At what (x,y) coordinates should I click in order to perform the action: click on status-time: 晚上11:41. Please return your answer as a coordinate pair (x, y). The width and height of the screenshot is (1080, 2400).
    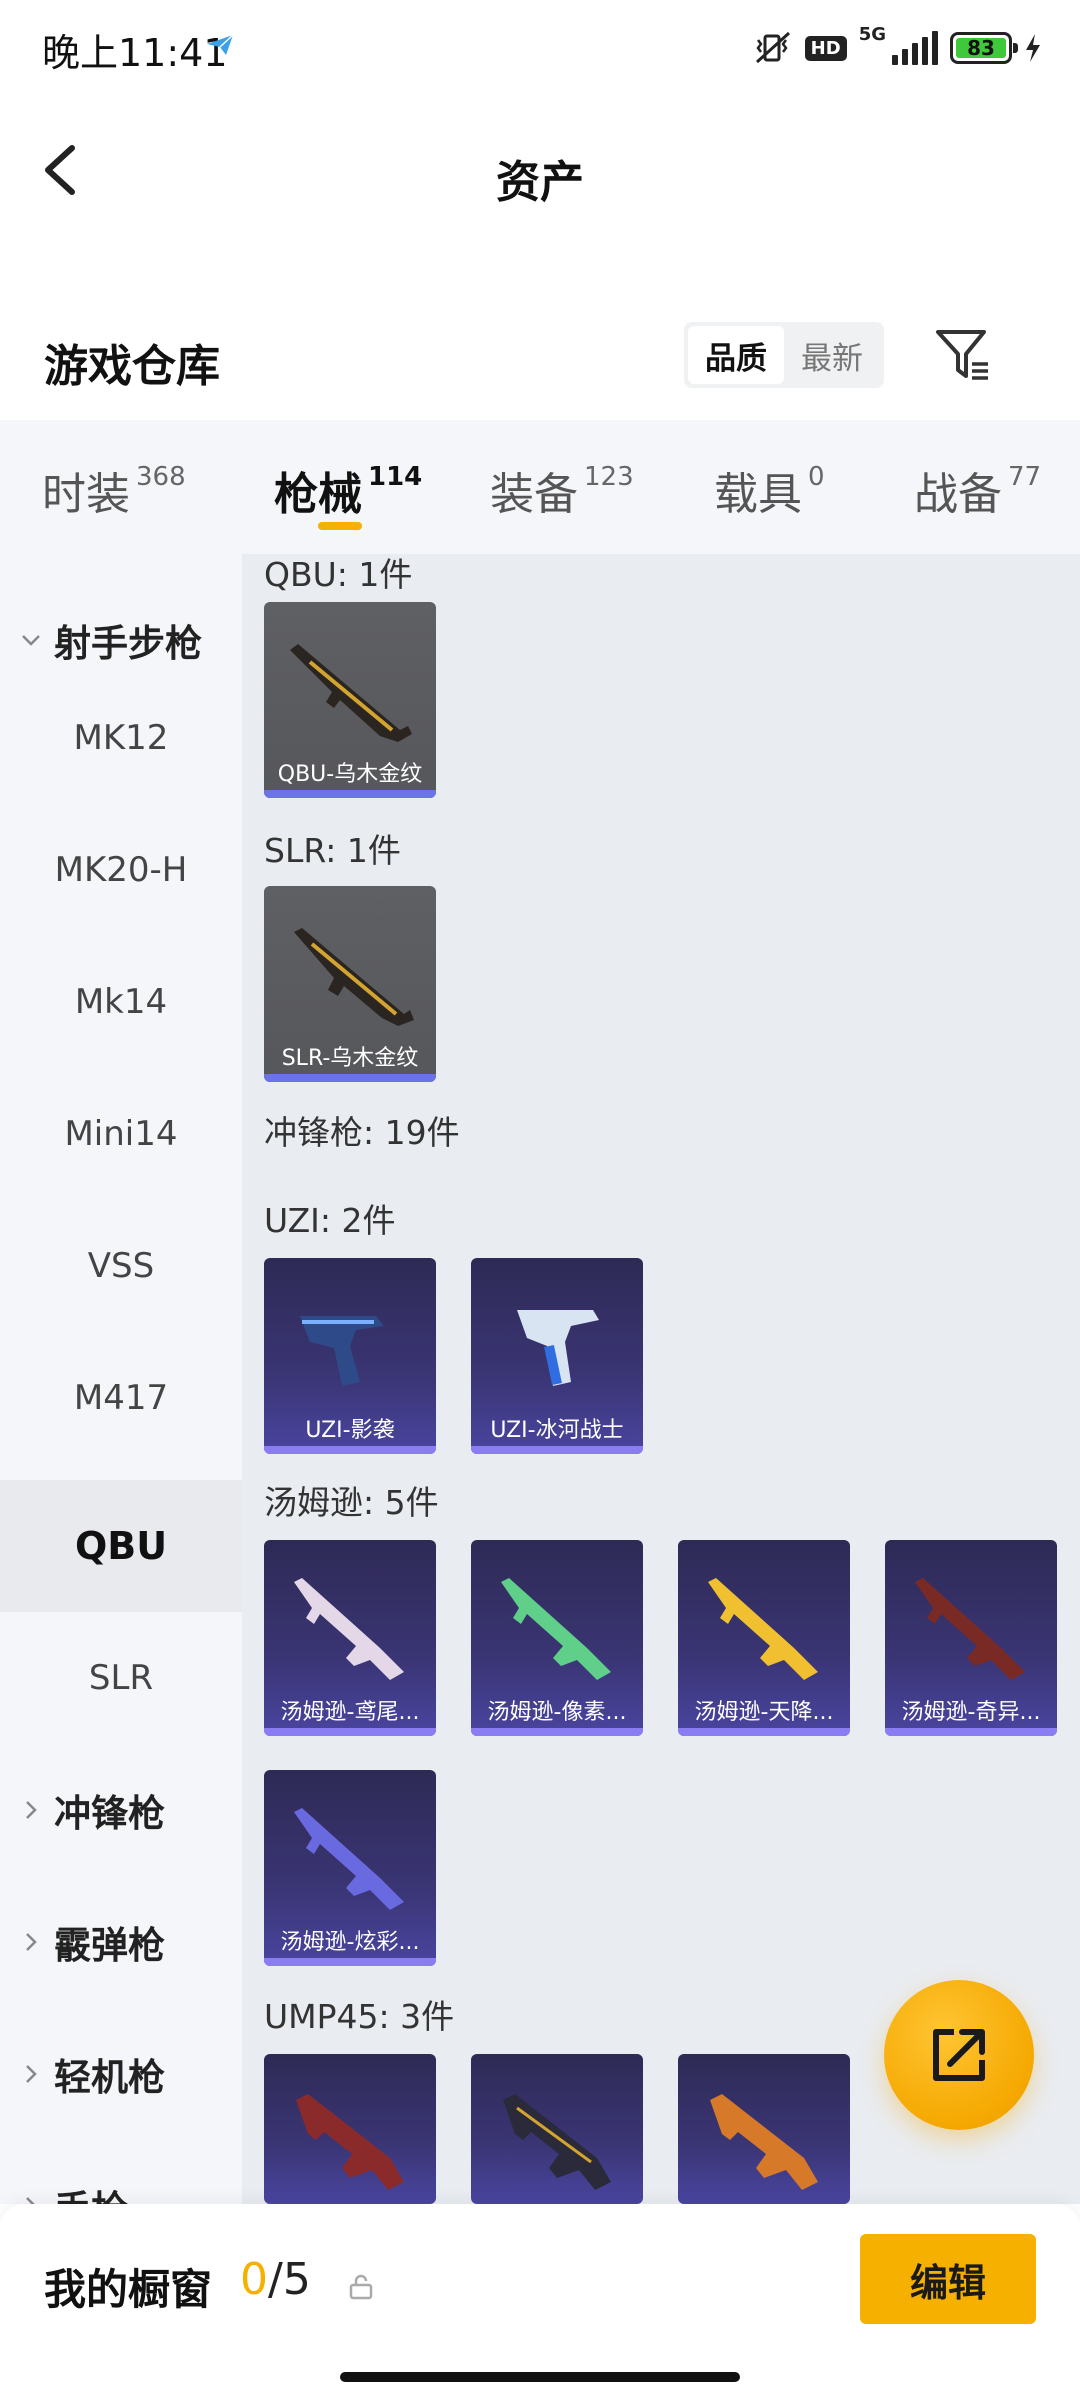
    Looking at the image, I should click on (135, 53).